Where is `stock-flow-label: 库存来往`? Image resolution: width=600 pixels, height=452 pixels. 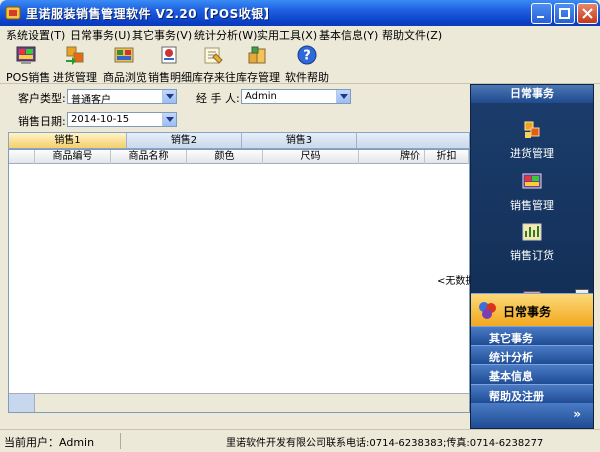
stock-flow-label: 库存来往 is located at coordinates (214, 77).